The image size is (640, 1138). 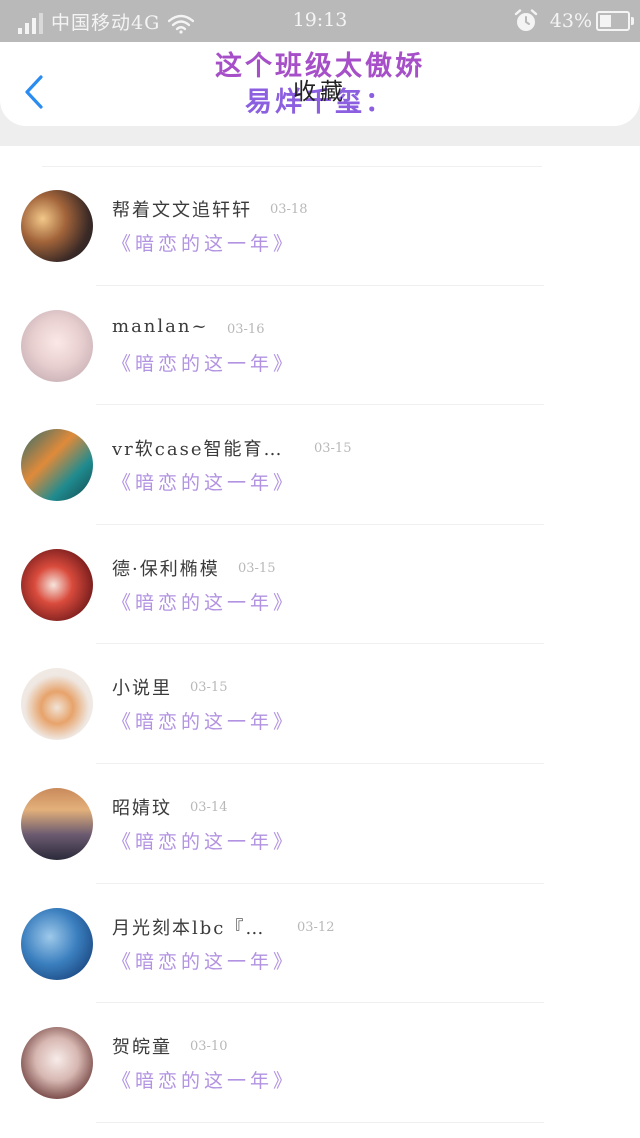 I want to click on battery-level, so click(x=605, y=21).